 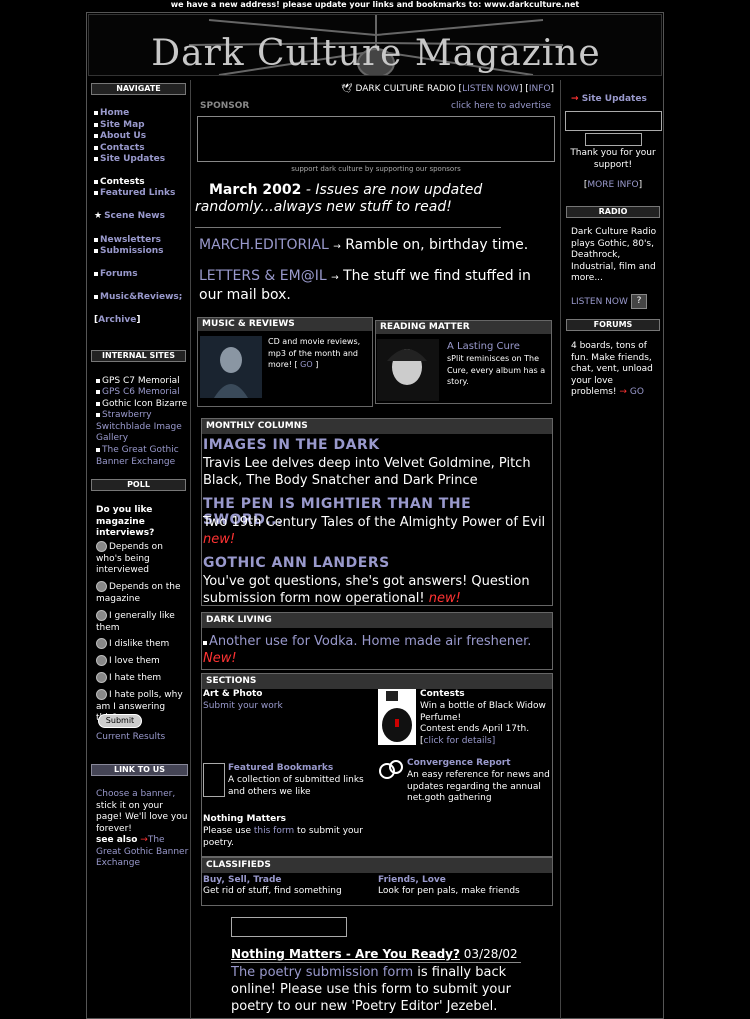 What do you see at coordinates (397, 717) in the screenshot?
I see `perfume-image` at bounding box center [397, 717].